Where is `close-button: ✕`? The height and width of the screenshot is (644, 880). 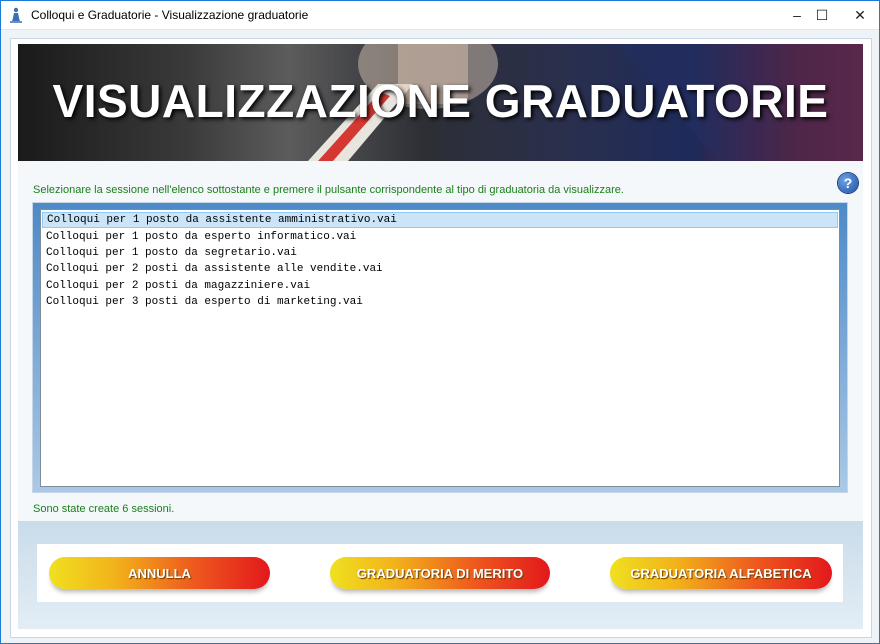 close-button: ✕ is located at coordinates (858, 15).